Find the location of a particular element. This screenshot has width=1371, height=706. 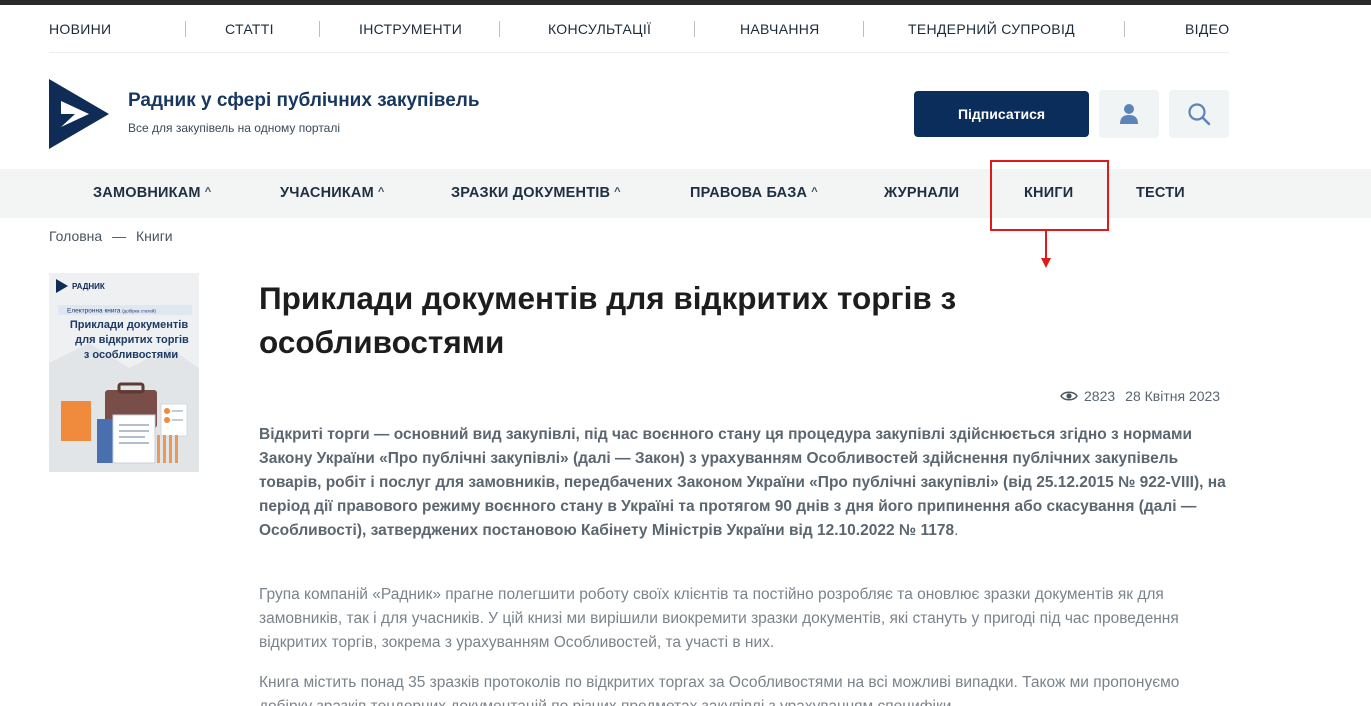

breadcrumb: Головна — Книги is located at coordinates (114, 236).